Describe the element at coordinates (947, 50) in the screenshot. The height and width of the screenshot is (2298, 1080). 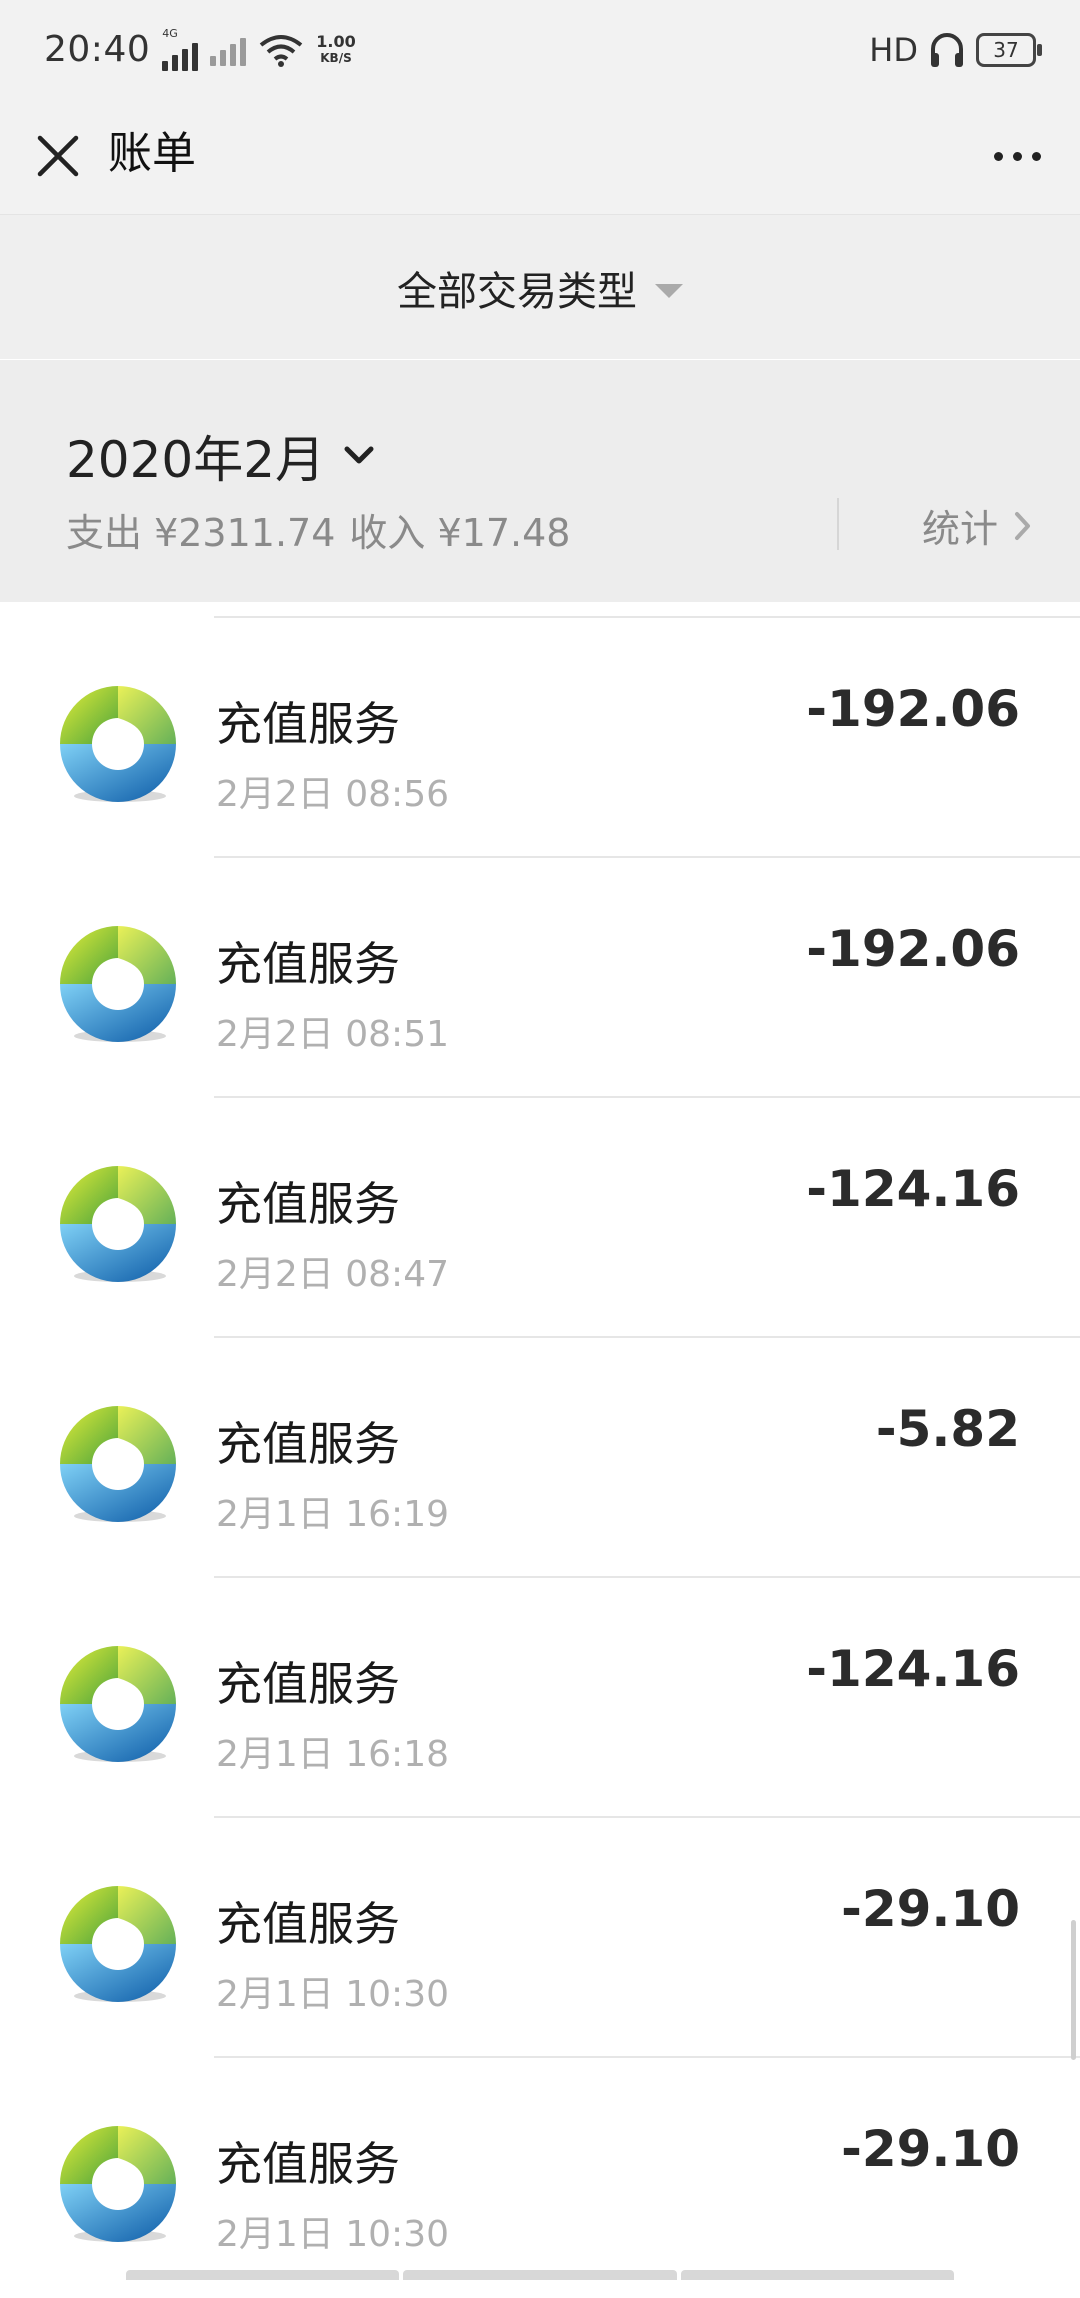
I see `headphone-icon` at that location.